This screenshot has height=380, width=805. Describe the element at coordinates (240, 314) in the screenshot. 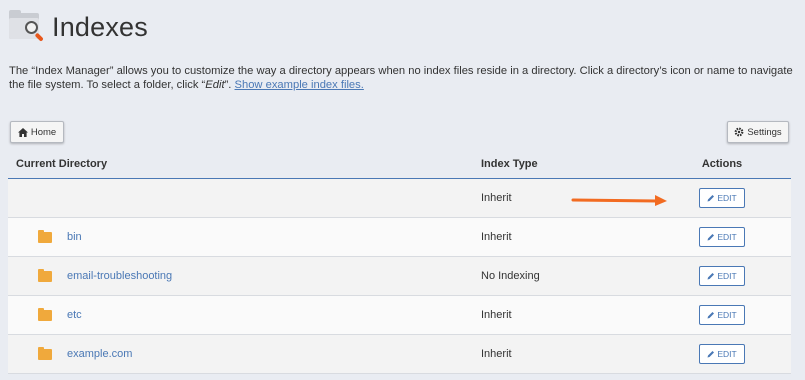

I see `directory-cell: etc` at that location.